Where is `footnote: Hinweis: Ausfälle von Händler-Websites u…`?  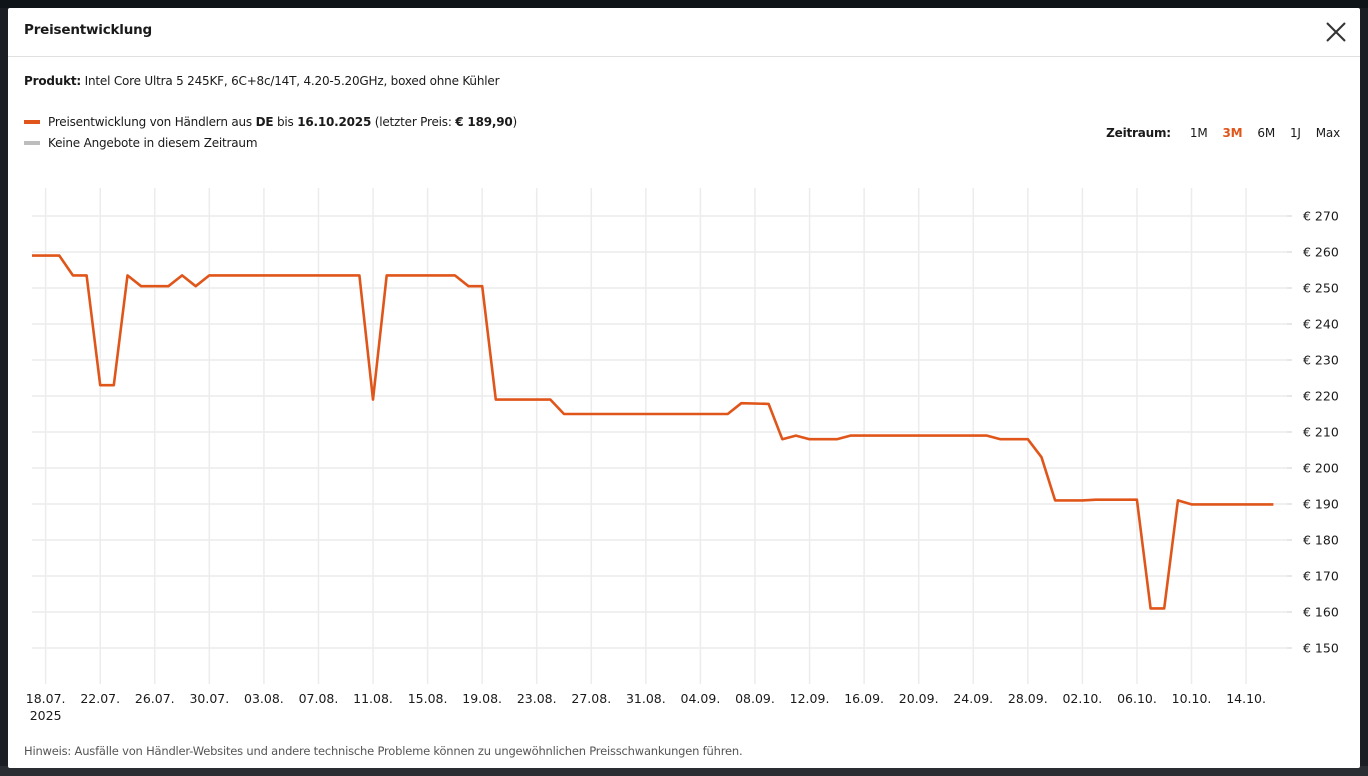 footnote: Hinweis: Ausfälle von Händler-Websites u… is located at coordinates (383, 751).